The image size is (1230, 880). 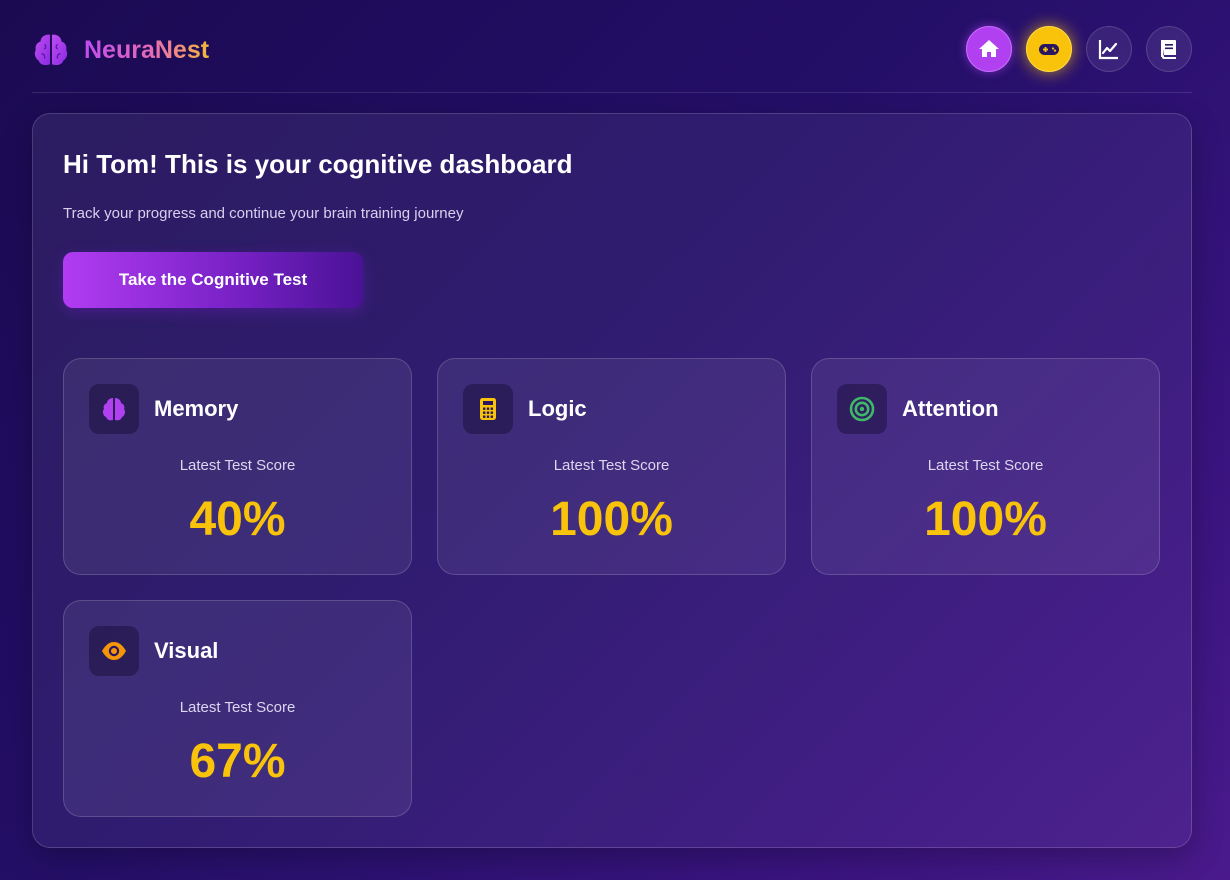 I want to click on score-card-memory: Memory Latest Test Score 40%, so click(x=237, y=466).